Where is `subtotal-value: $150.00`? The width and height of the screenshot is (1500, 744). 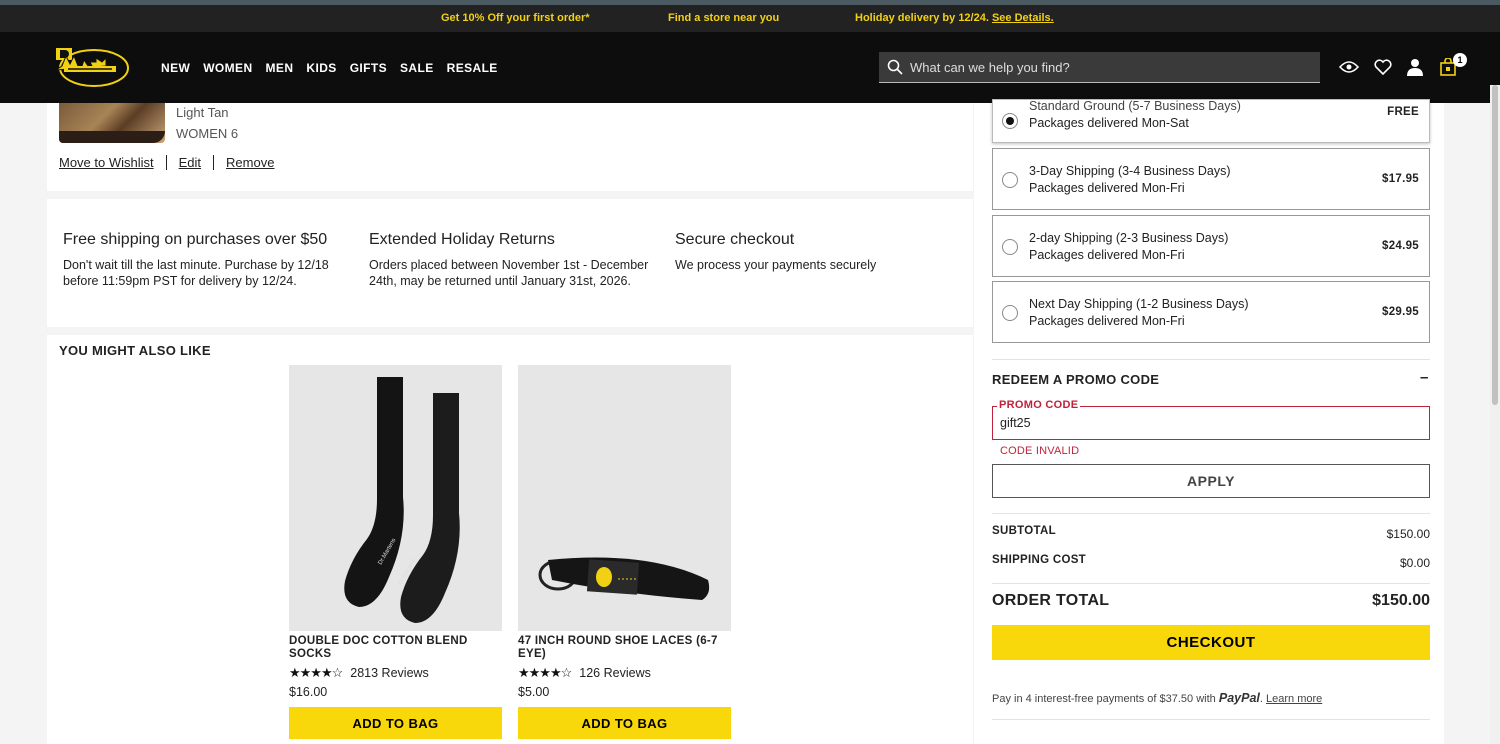
subtotal-value: $150.00 is located at coordinates (1408, 534).